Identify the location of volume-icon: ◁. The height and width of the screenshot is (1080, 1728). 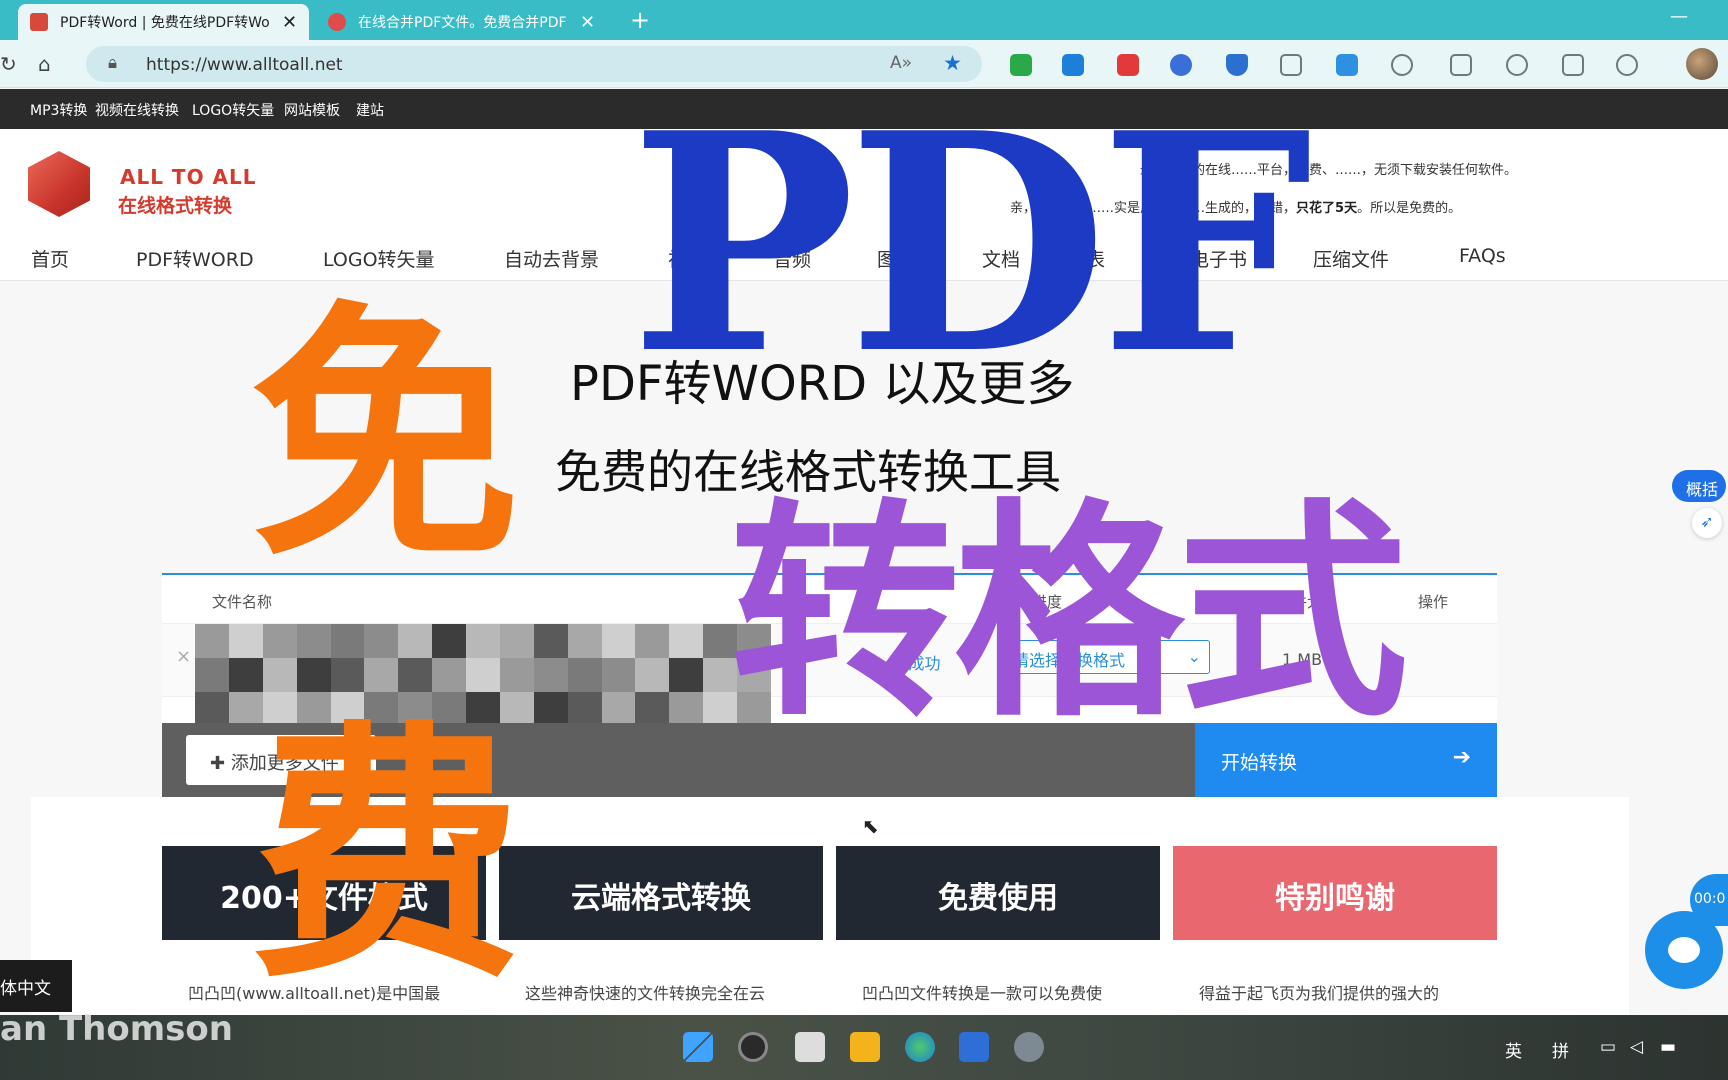
(1636, 1047).